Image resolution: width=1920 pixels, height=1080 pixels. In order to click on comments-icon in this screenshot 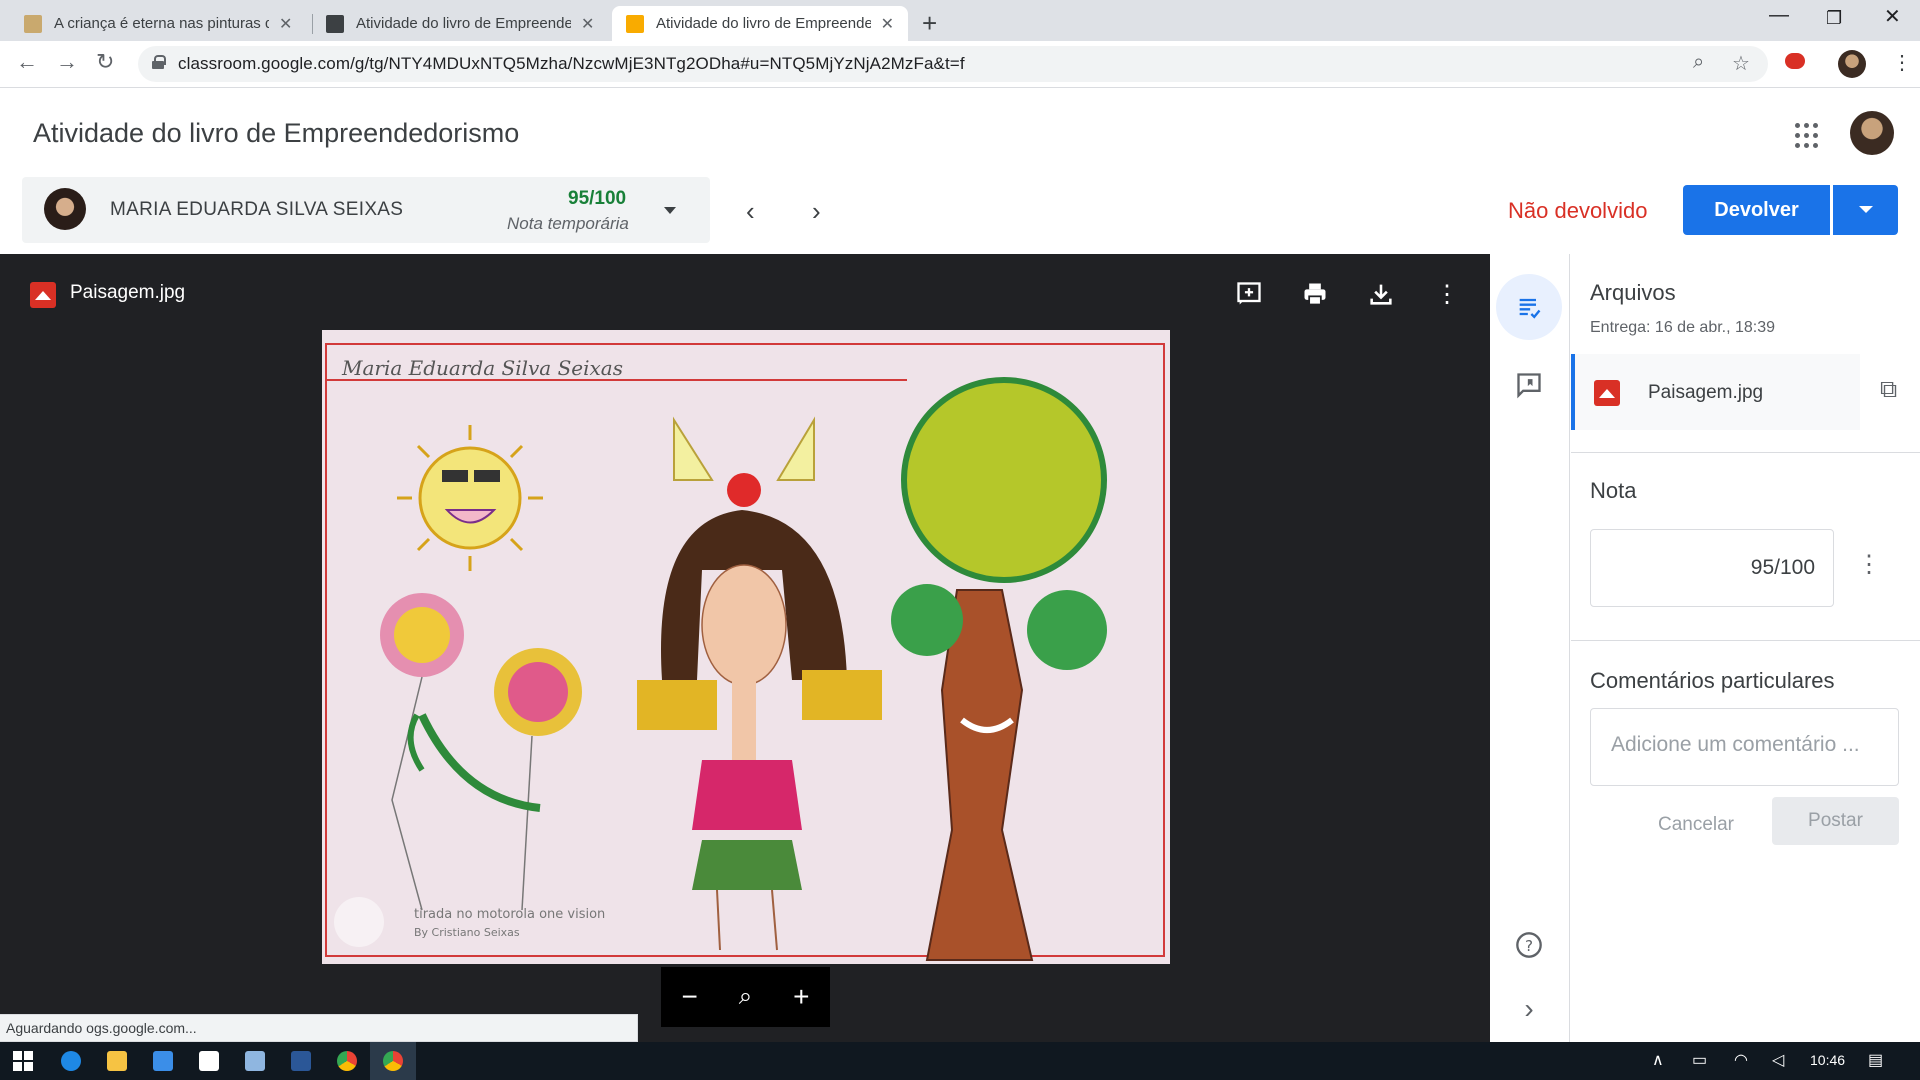, I will do `click(1529, 385)`.